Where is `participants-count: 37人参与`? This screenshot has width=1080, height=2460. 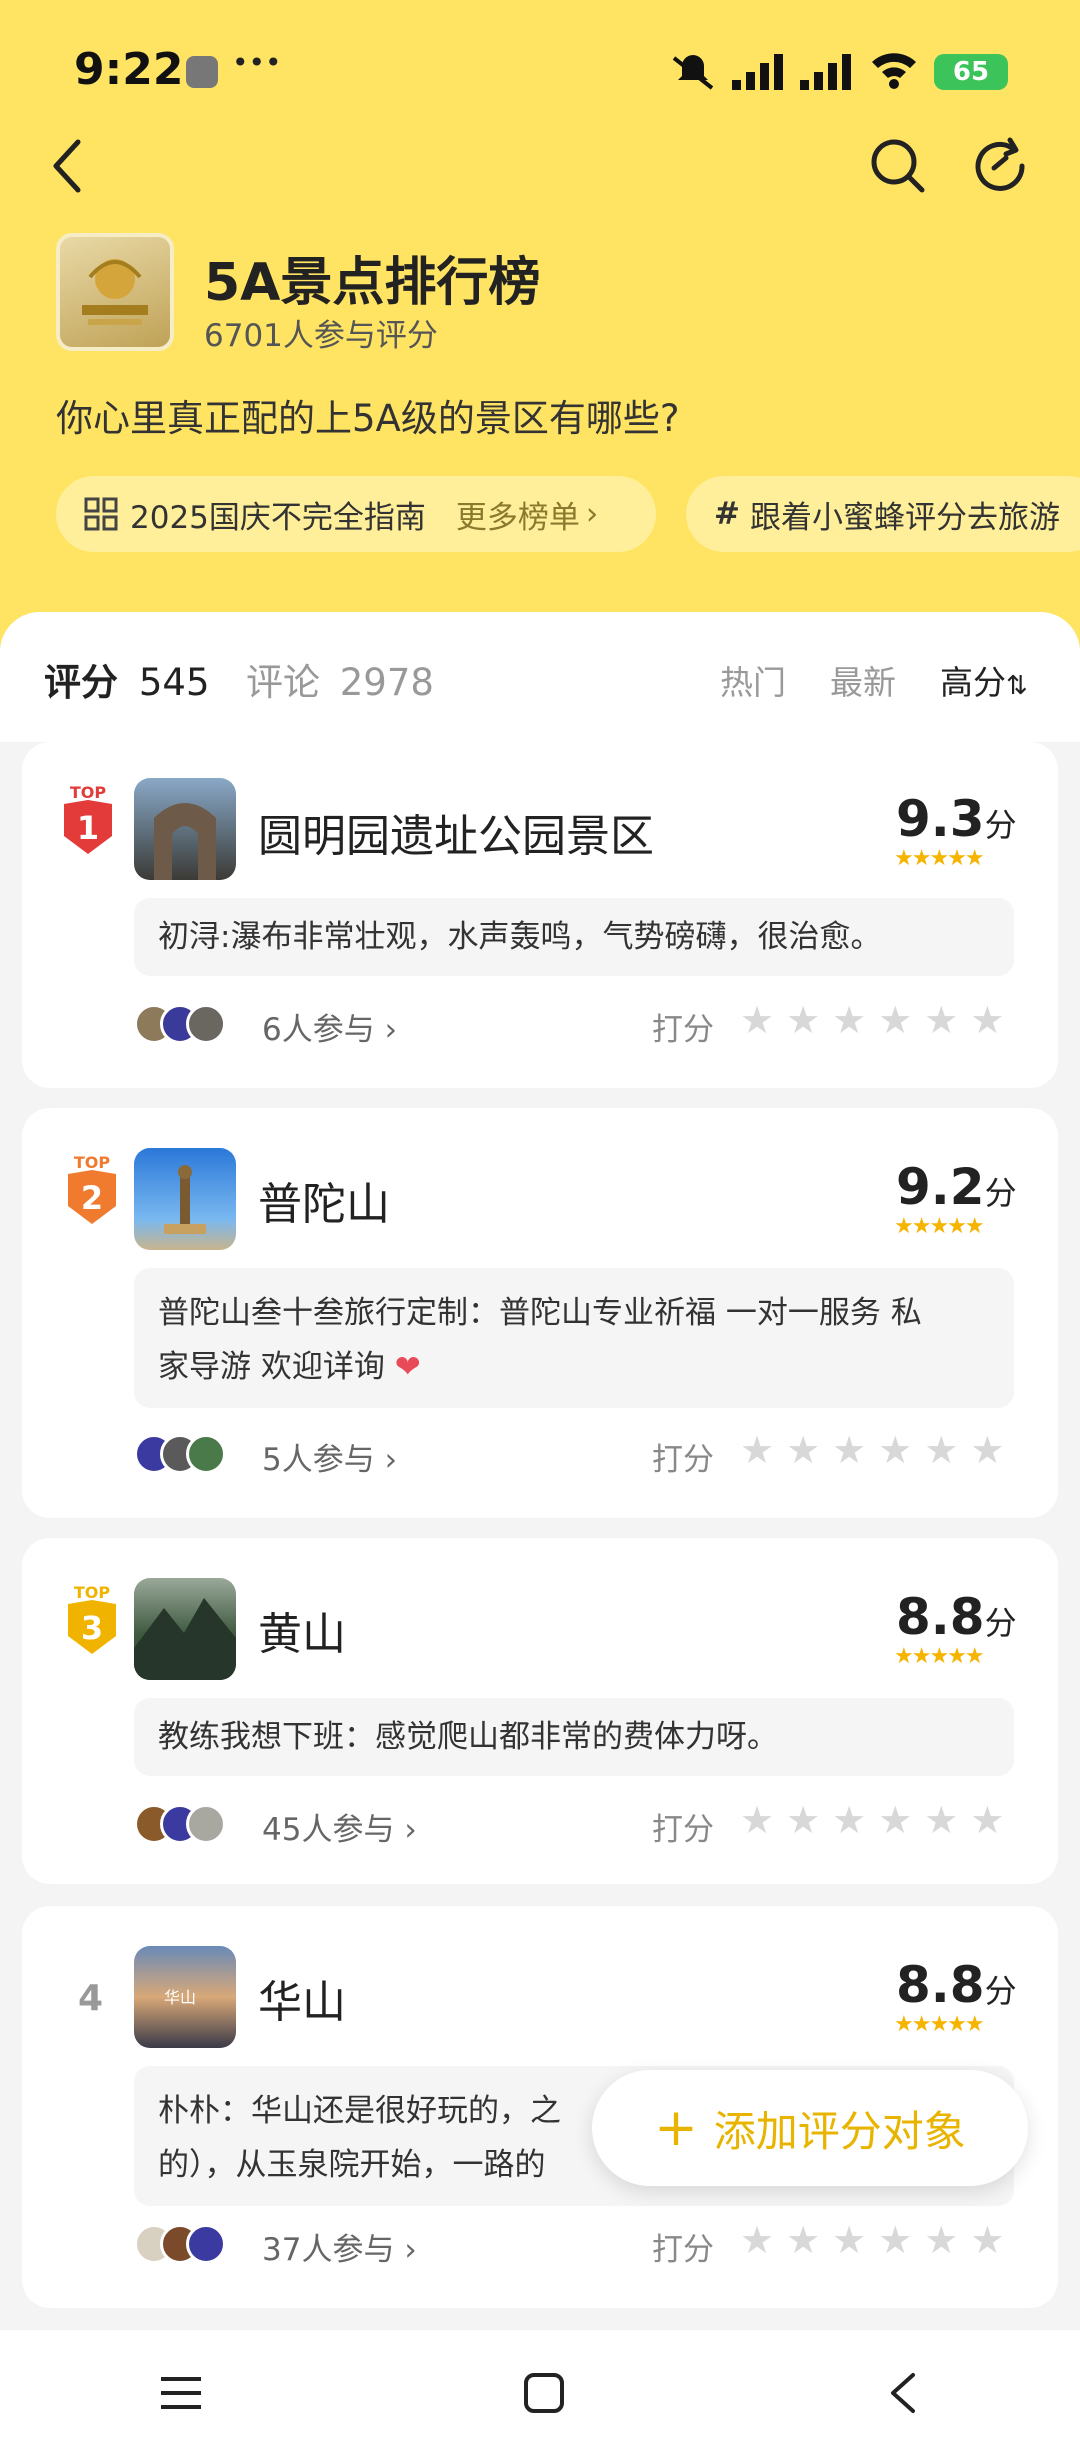 participants-count: 37人参与 is located at coordinates (328, 2250).